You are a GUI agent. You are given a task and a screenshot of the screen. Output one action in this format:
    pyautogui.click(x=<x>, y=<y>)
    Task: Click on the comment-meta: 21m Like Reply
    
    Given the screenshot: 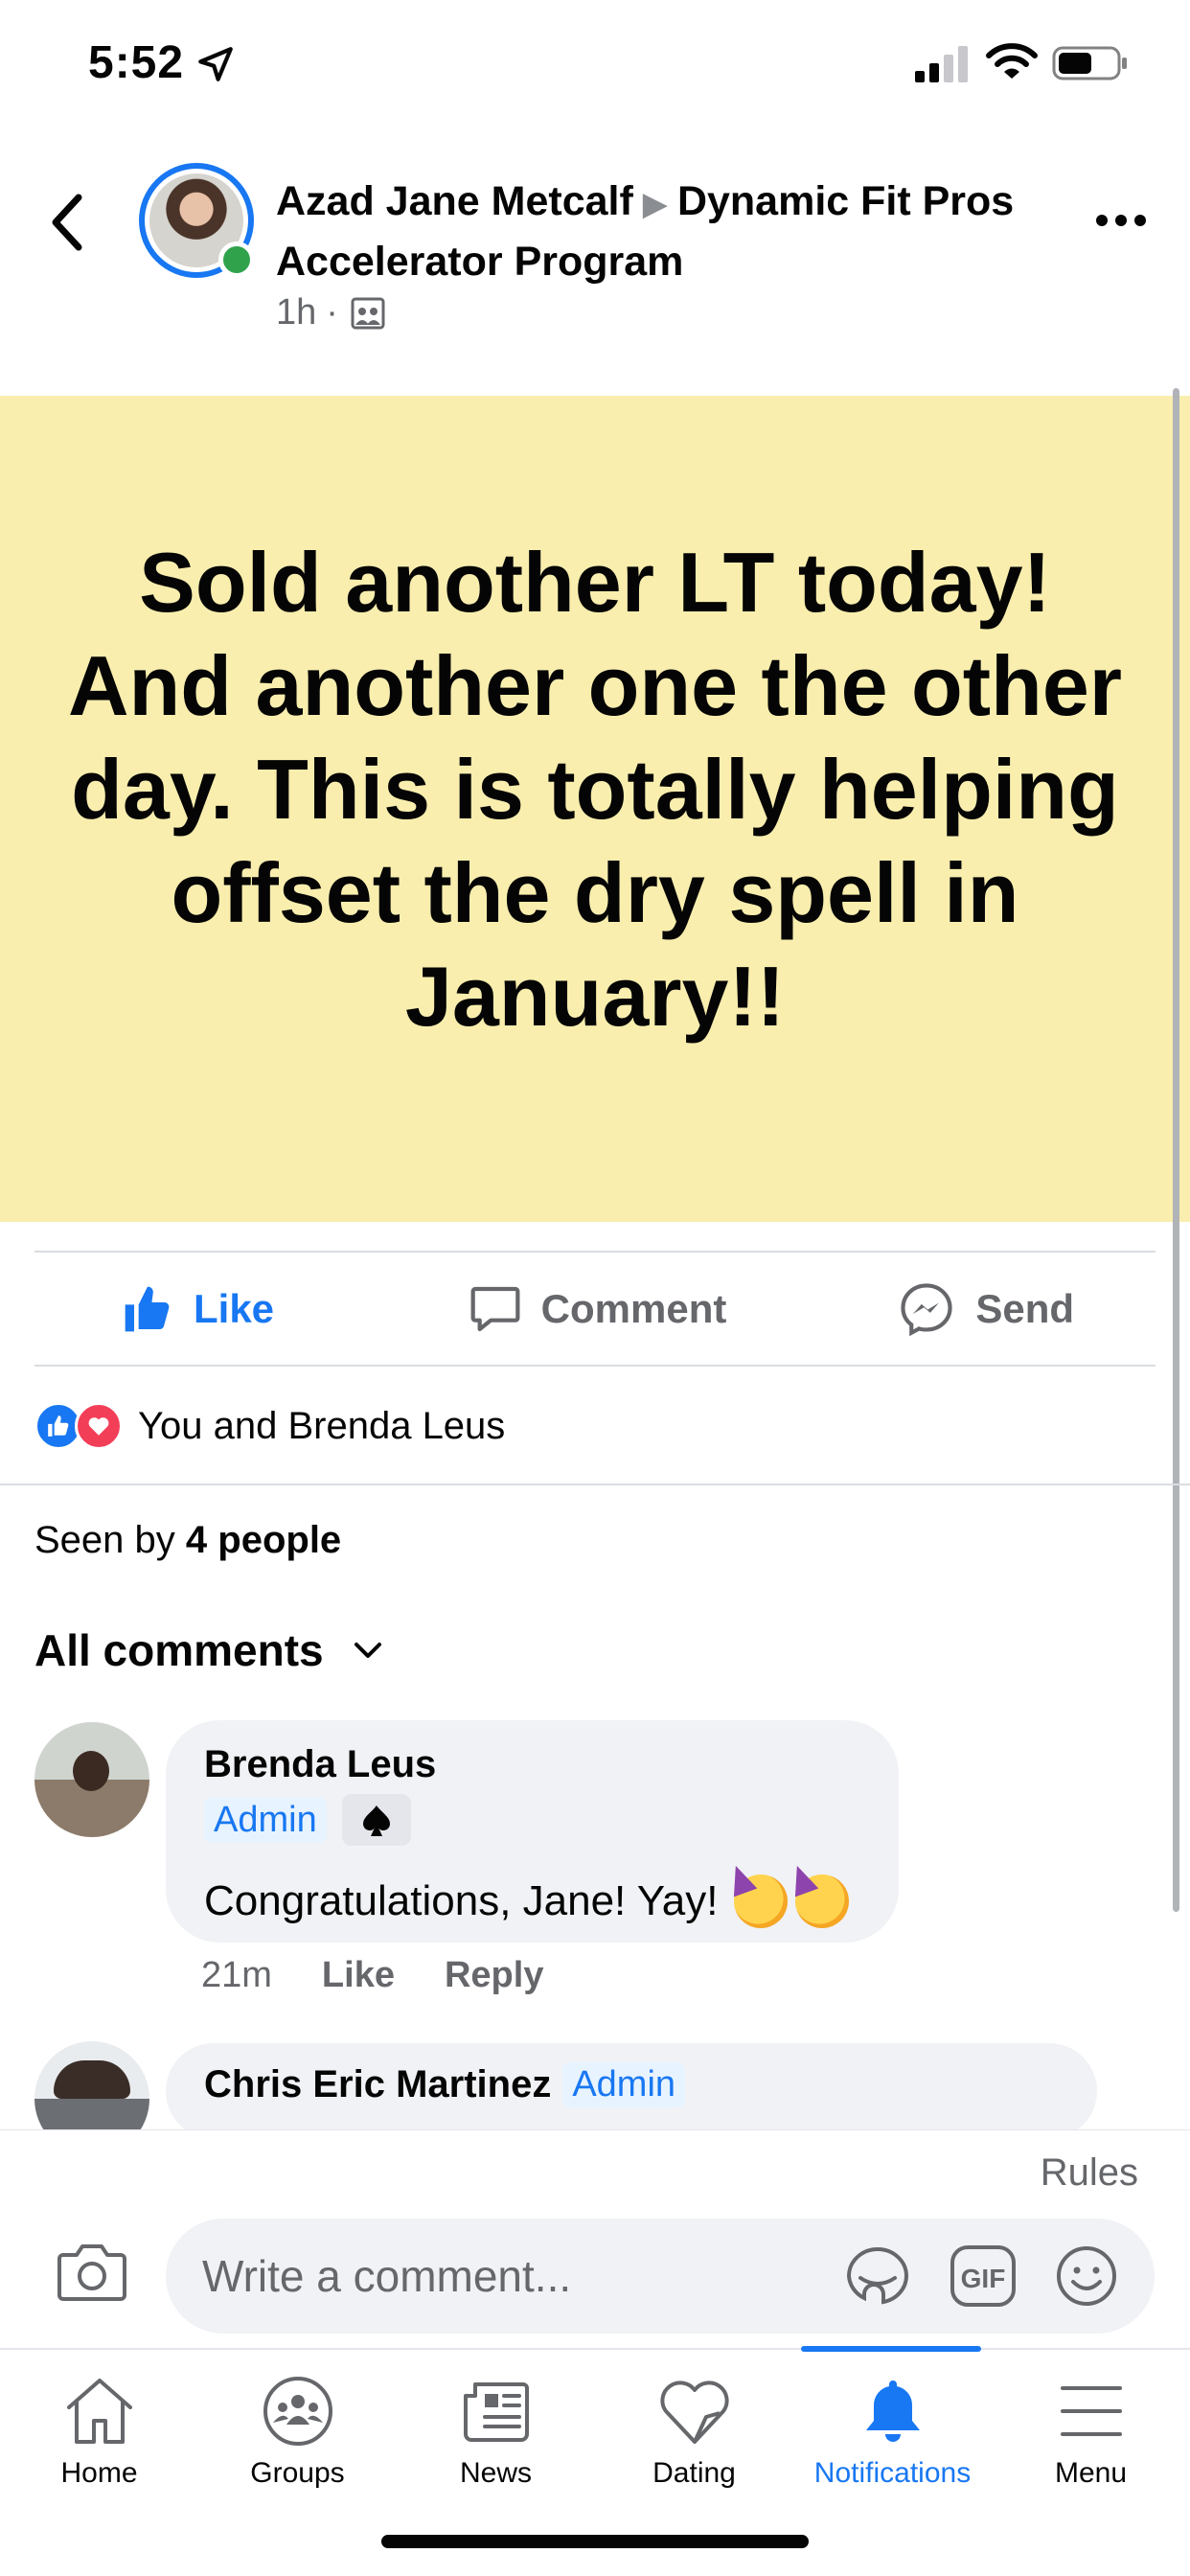 What is the action you would take?
    pyautogui.click(x=372, y=1975)
    